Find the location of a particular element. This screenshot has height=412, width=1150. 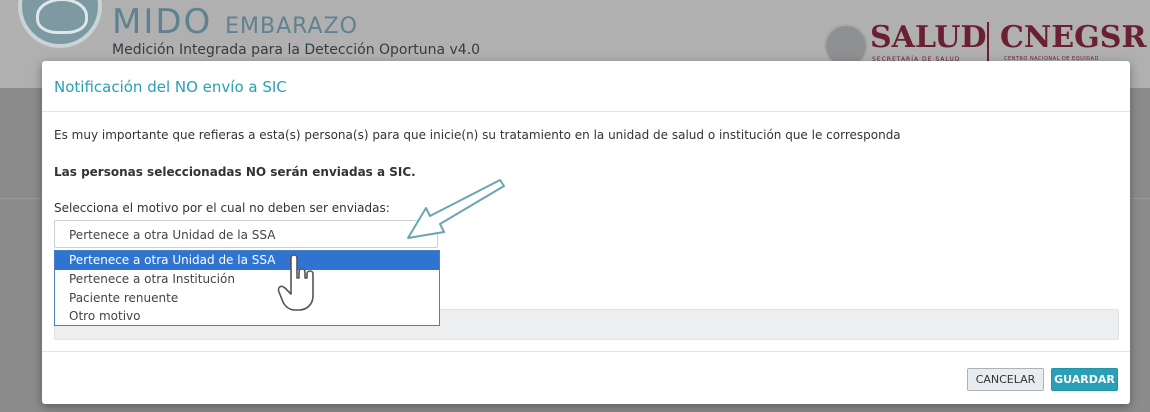

pointer-arrow-icon is located at coordinates (456, 209).